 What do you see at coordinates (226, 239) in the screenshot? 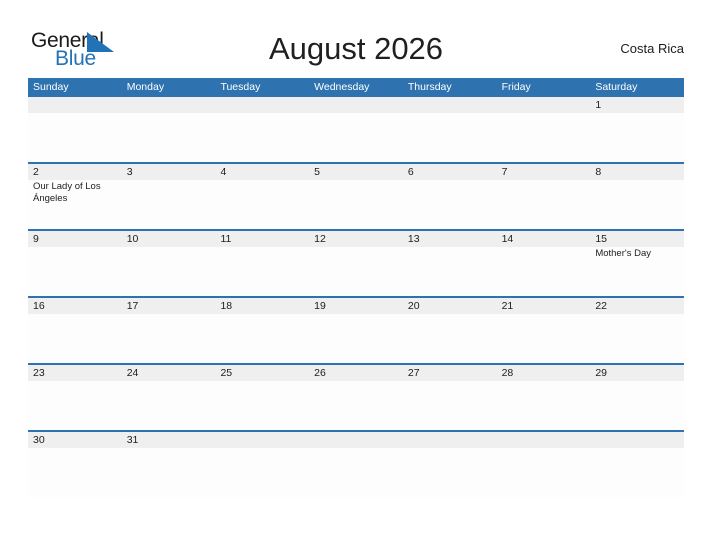
I see `day-number: 11` at bounding box center [226, 239].